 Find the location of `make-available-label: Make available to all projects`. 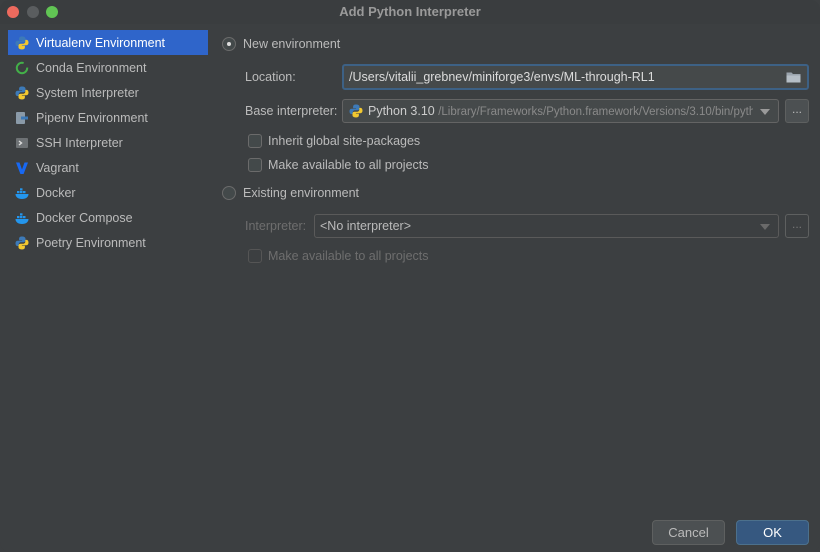

make-available-label: Make available to all projects is located at coordinates (348, 165).